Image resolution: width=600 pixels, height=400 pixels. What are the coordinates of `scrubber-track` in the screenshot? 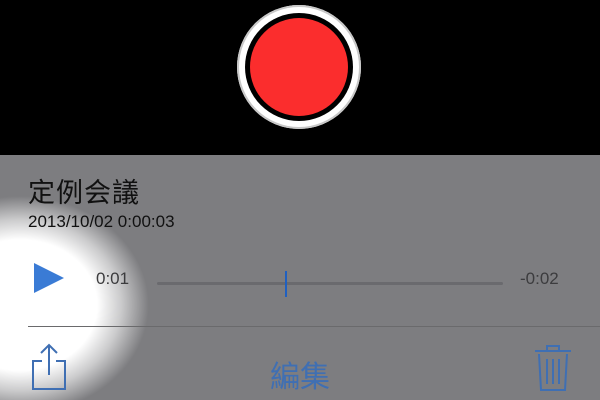 It's located at (330, 283).